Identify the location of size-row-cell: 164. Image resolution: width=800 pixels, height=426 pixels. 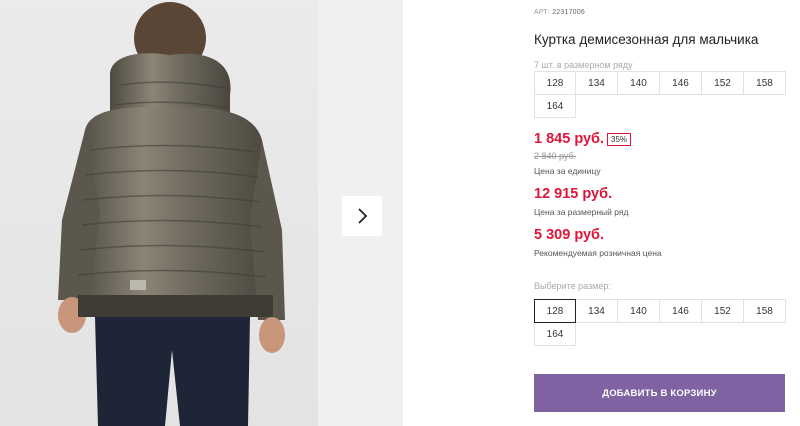
(555, 106).